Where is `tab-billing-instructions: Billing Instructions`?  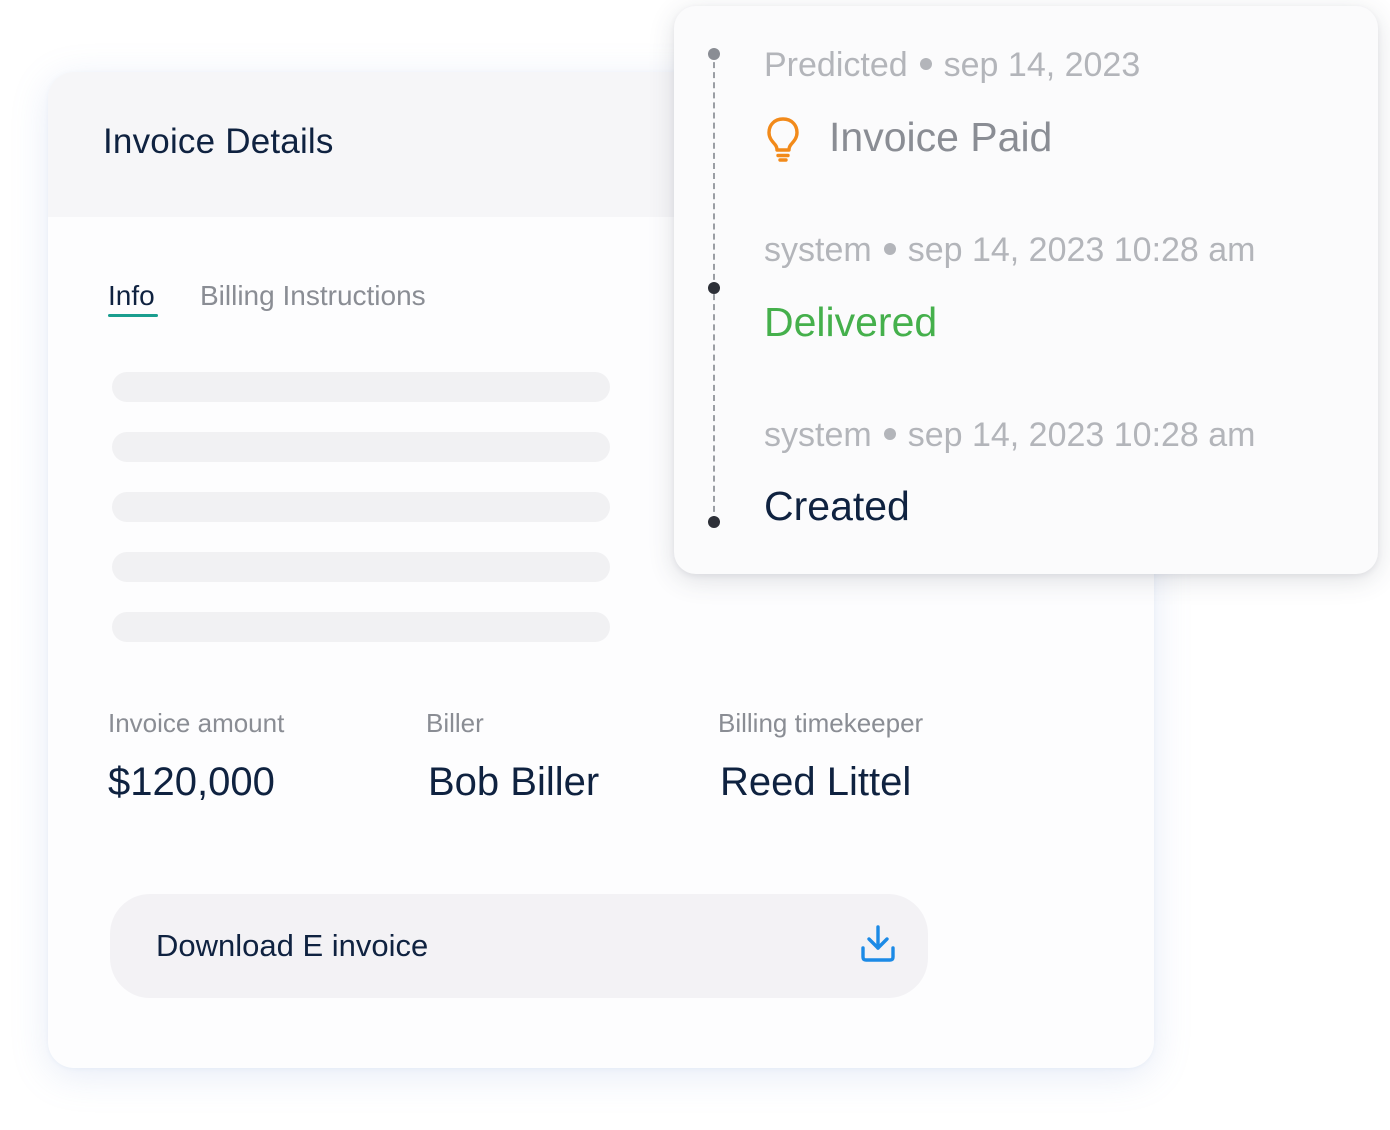
tab-billing-instructions: Billing Instructions is located at coordinates (313, 296).